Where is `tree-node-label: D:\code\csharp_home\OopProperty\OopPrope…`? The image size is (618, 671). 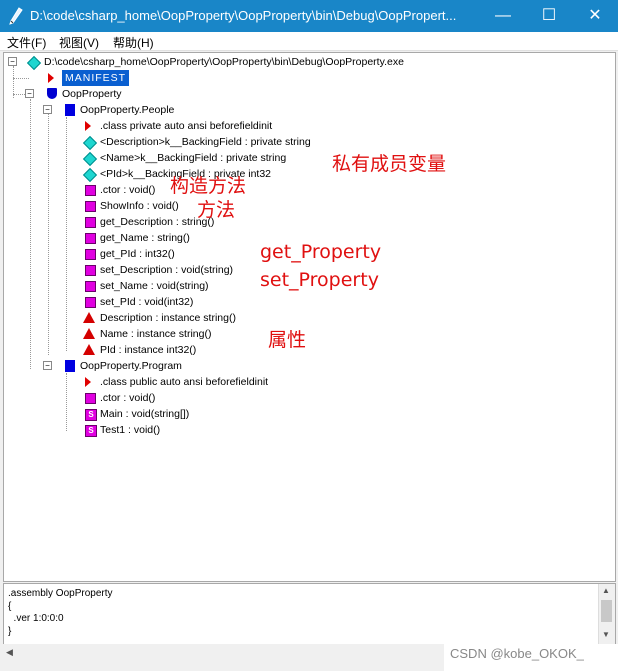
tree-node-label: D:\code\csharp_home\OopProperty\OopPrope… is located at coordinates (224, 62).